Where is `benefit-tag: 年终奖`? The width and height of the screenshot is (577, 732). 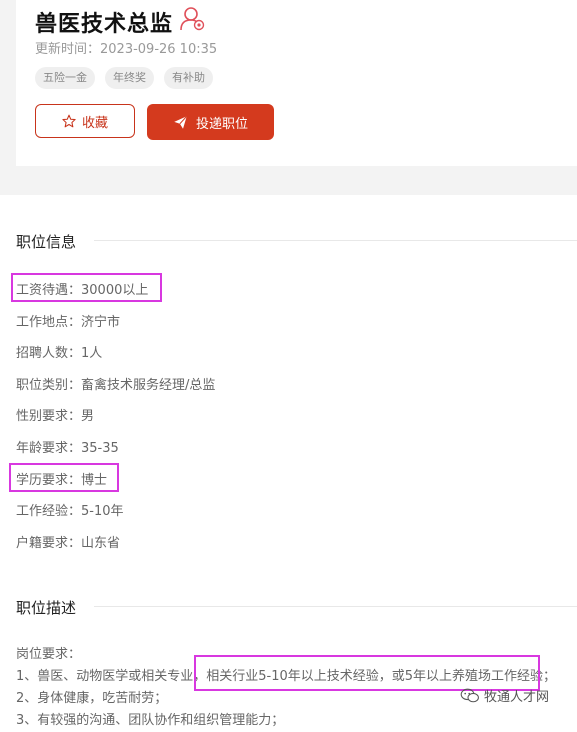 benefit-tag: 年终奖 is located at coordinates (129, 78).